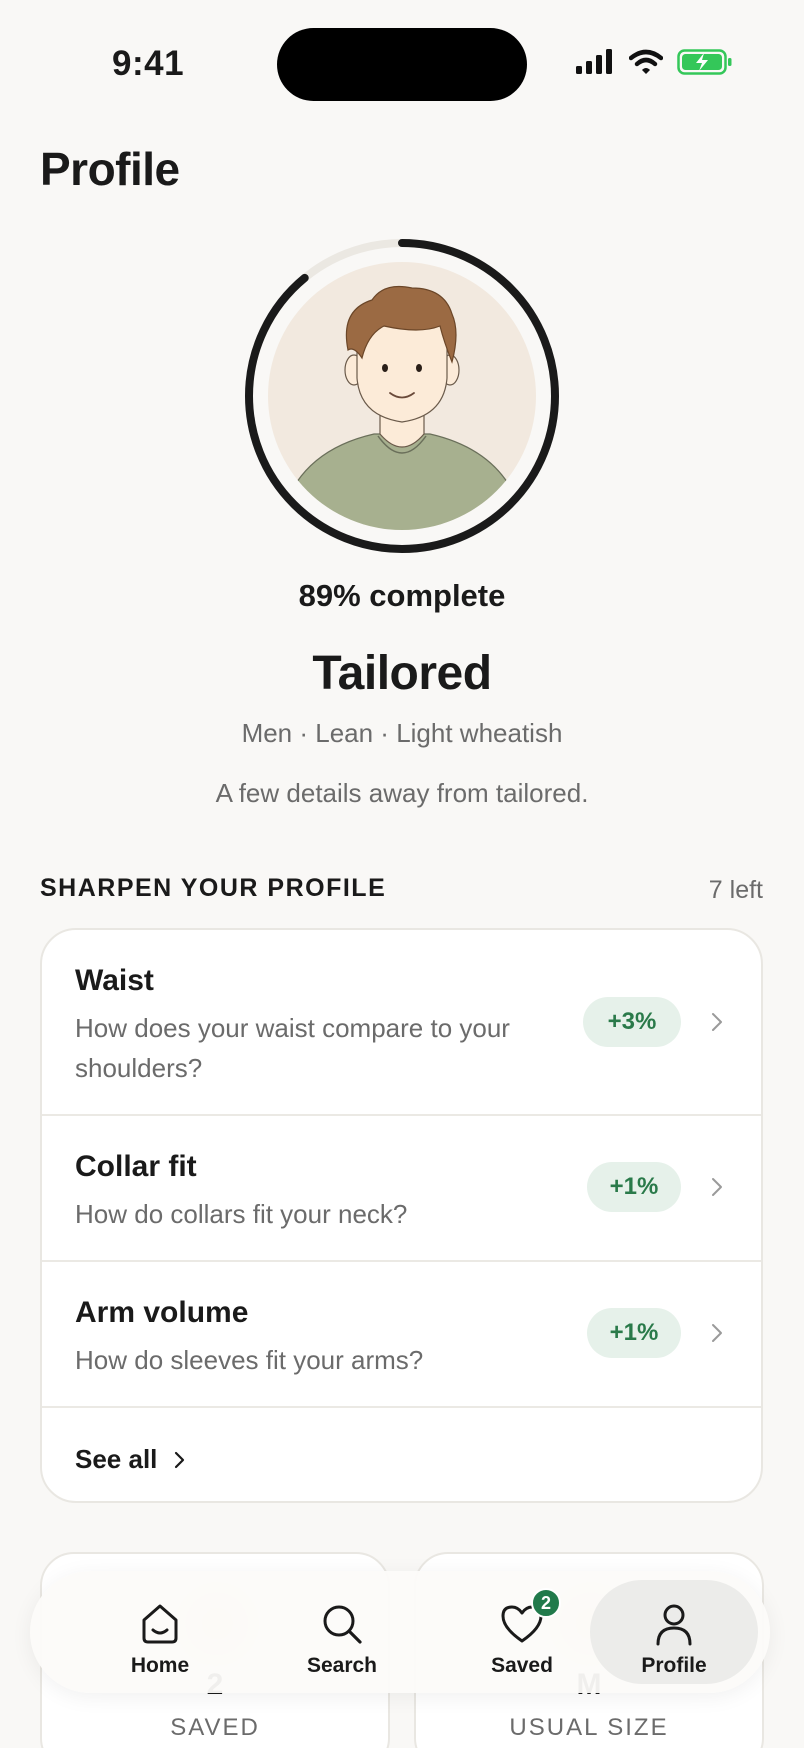 The image size is (804, 1748). Describe the element at coordinates (249, 1360) in the screenshot. I see `item-description: How do sleeves fit your arms?` at that location.